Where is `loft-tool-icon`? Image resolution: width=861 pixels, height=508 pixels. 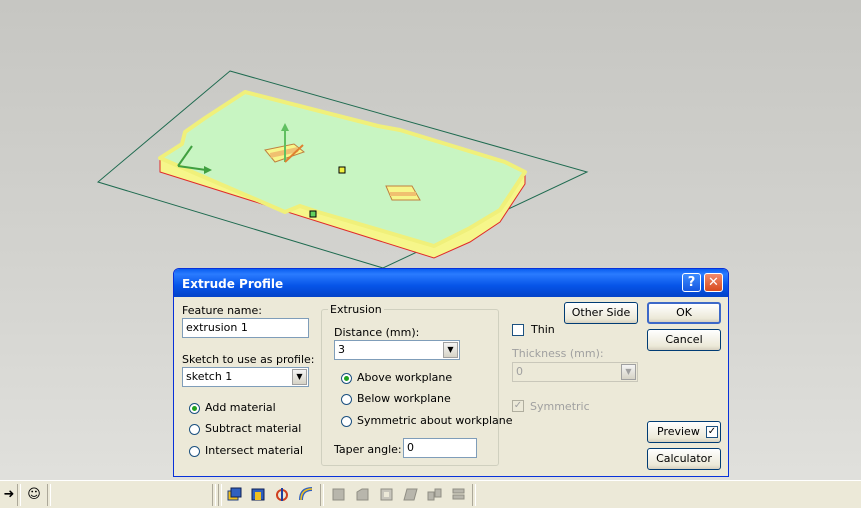 loft-tool-icon is located at coordinates (306, 494).